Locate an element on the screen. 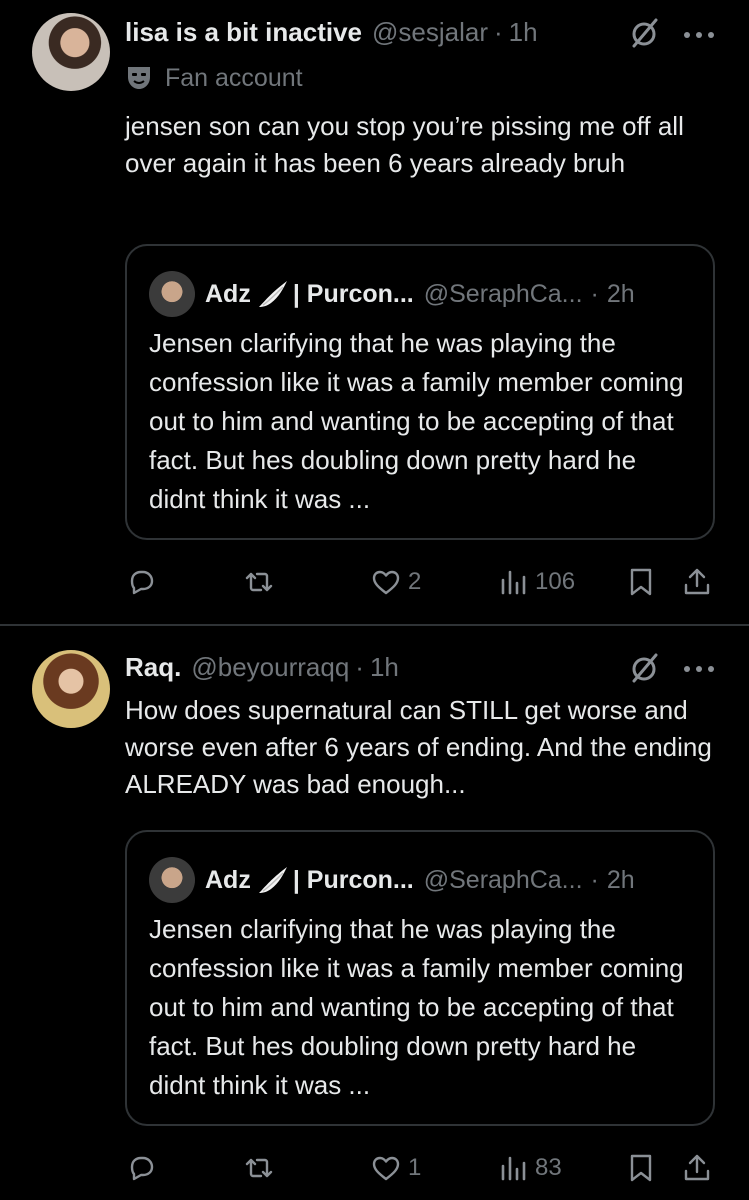 This screenshot has width=749, height=1200. like-button: 2 is located at coordinates (395, 582).